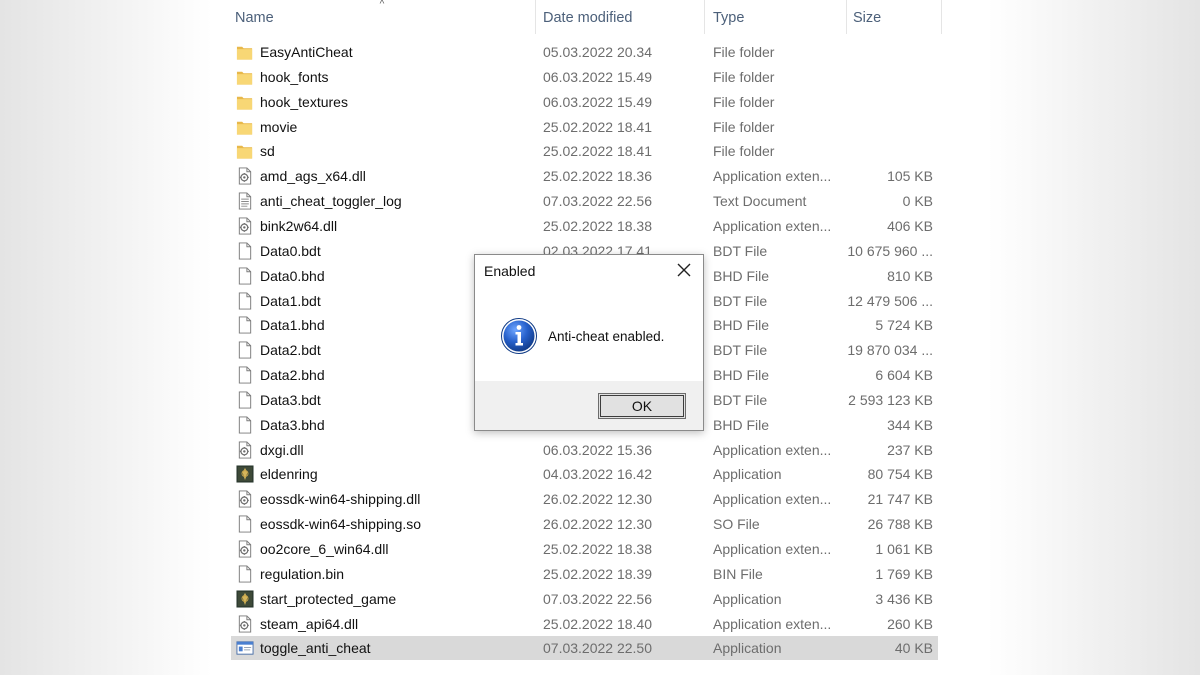  I want to click on file-date-modified: 07.03.2022 22.56, so click(597, 201).